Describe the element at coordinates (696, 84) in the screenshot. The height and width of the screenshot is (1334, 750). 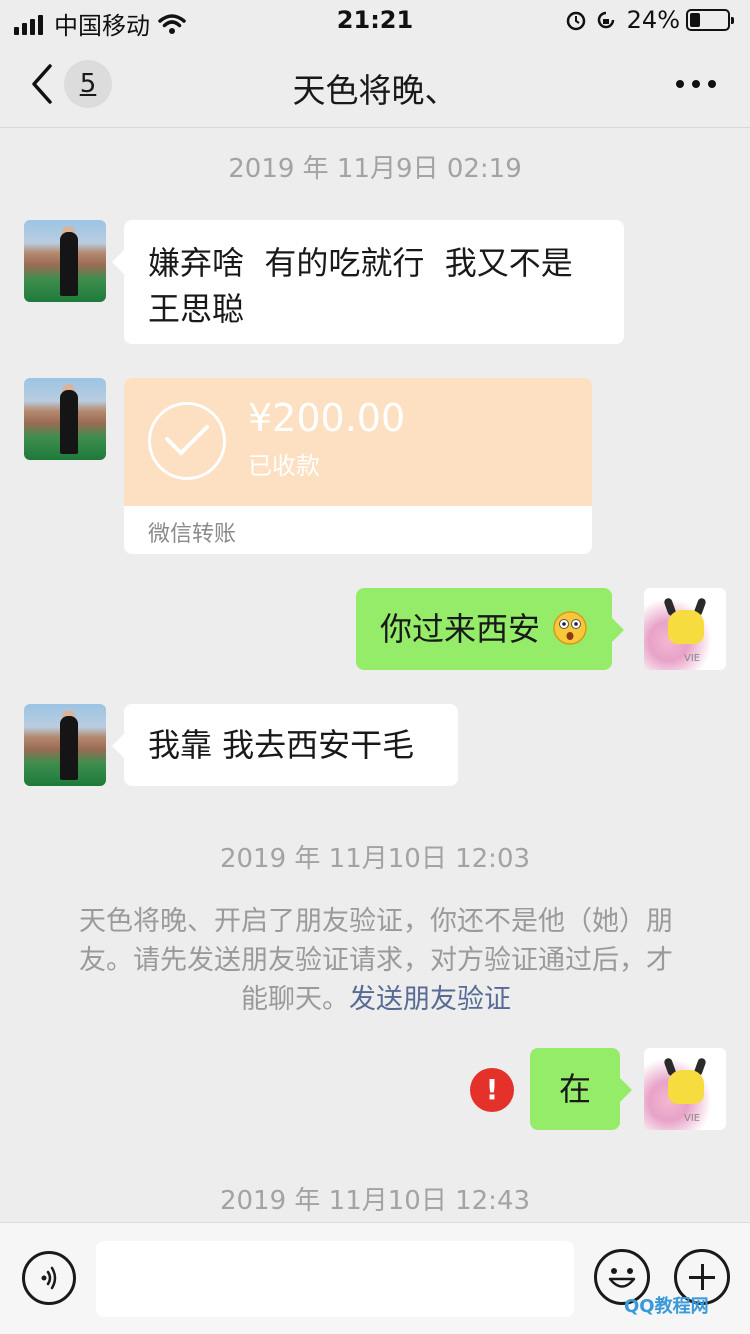
I see `more-options-button` at that location.